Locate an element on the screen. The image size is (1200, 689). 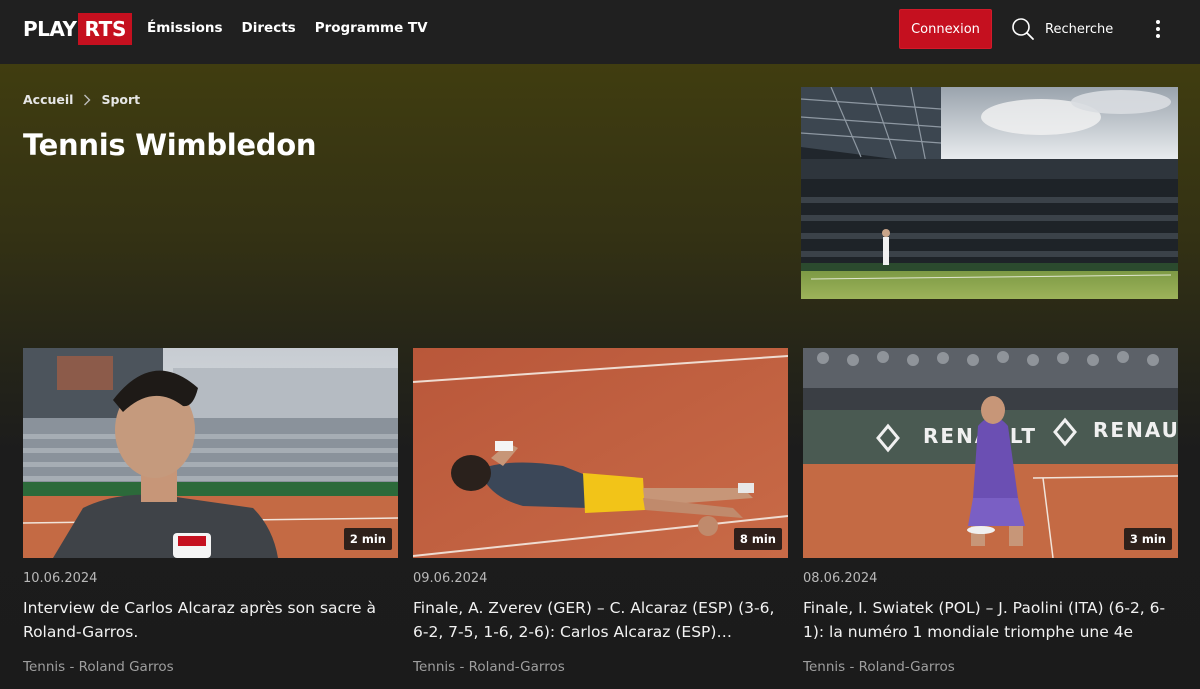
search-label: Recherche is located at coordinates (1079, 29).